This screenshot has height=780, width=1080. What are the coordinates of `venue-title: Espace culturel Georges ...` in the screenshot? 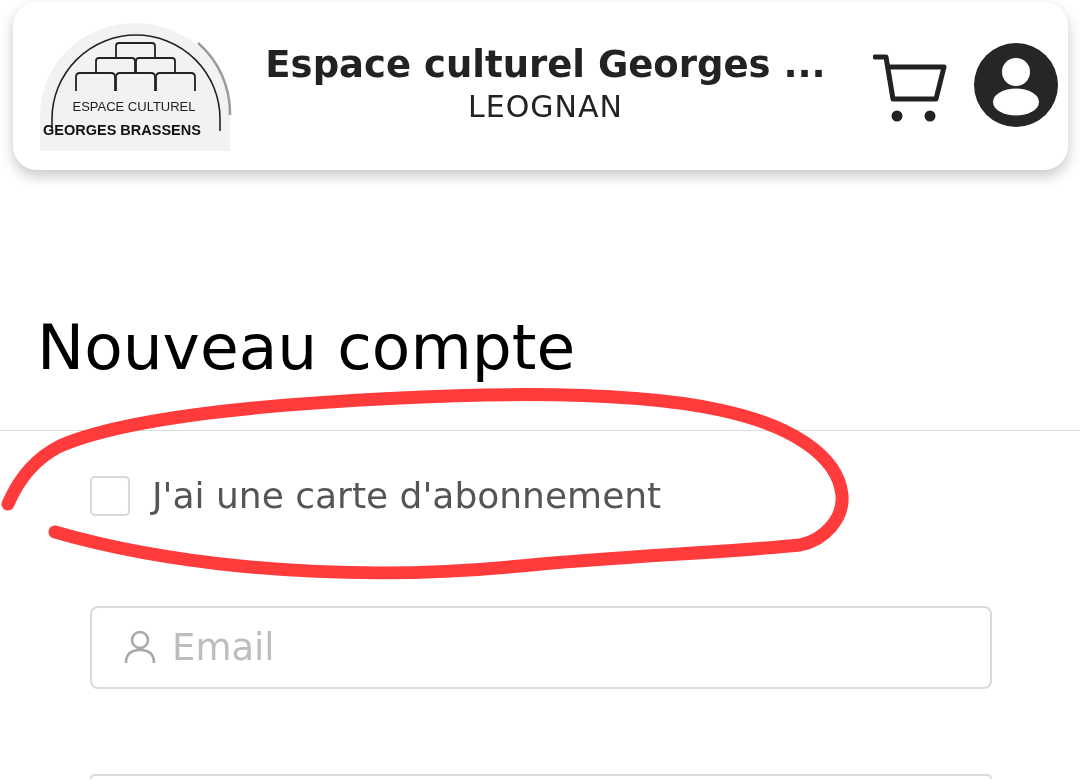 It's located at (545, 65).